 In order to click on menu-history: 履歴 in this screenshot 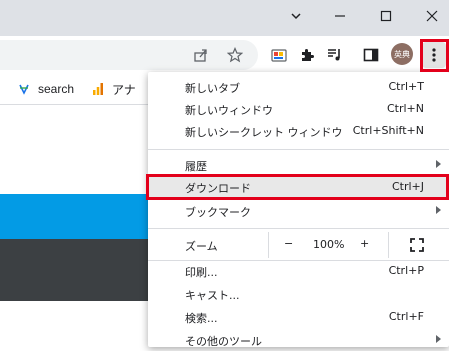, I will do `click(298, 165)`.